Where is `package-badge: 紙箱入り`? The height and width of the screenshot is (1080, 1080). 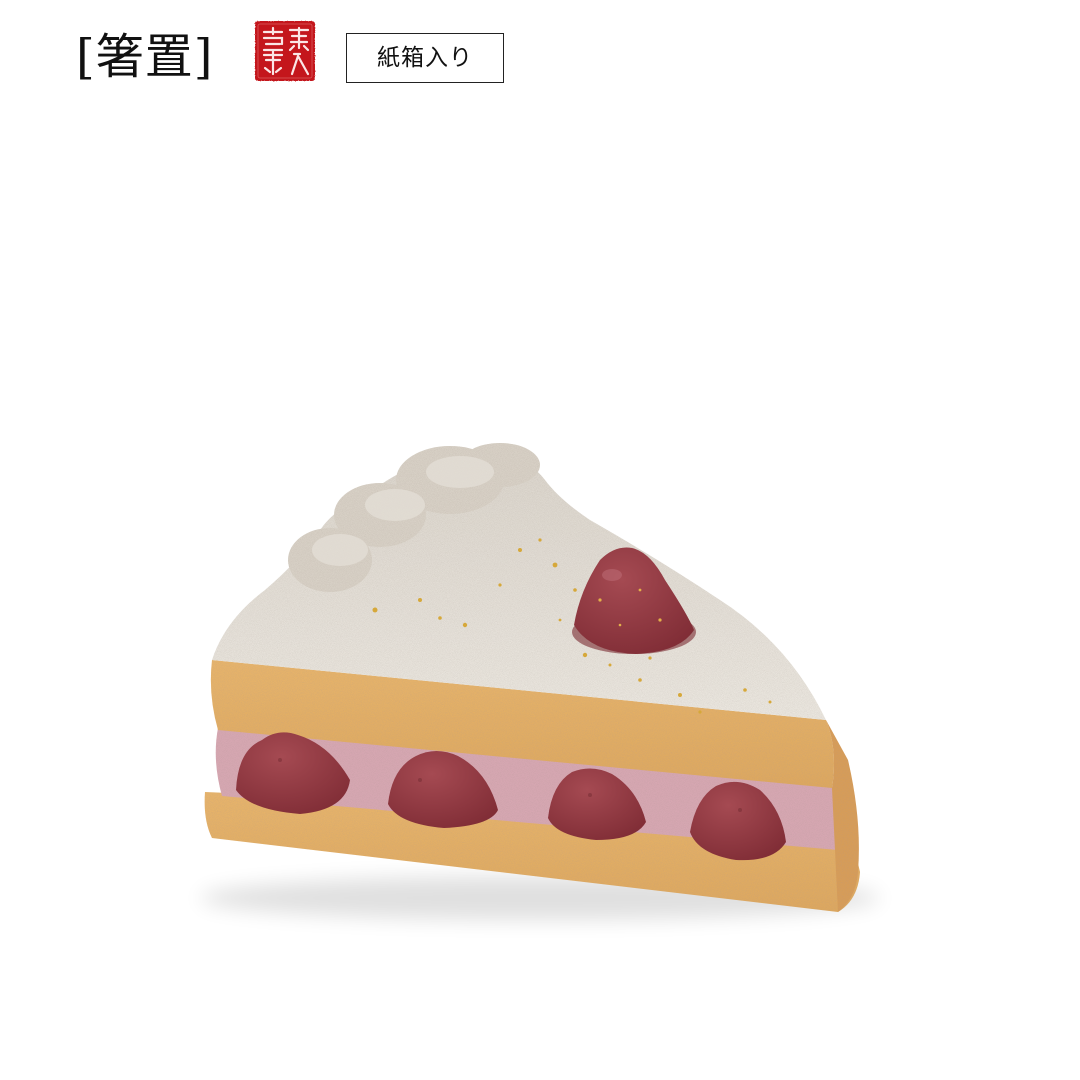
package-badge: 紙箱入り is located at coordinates (425, 58).